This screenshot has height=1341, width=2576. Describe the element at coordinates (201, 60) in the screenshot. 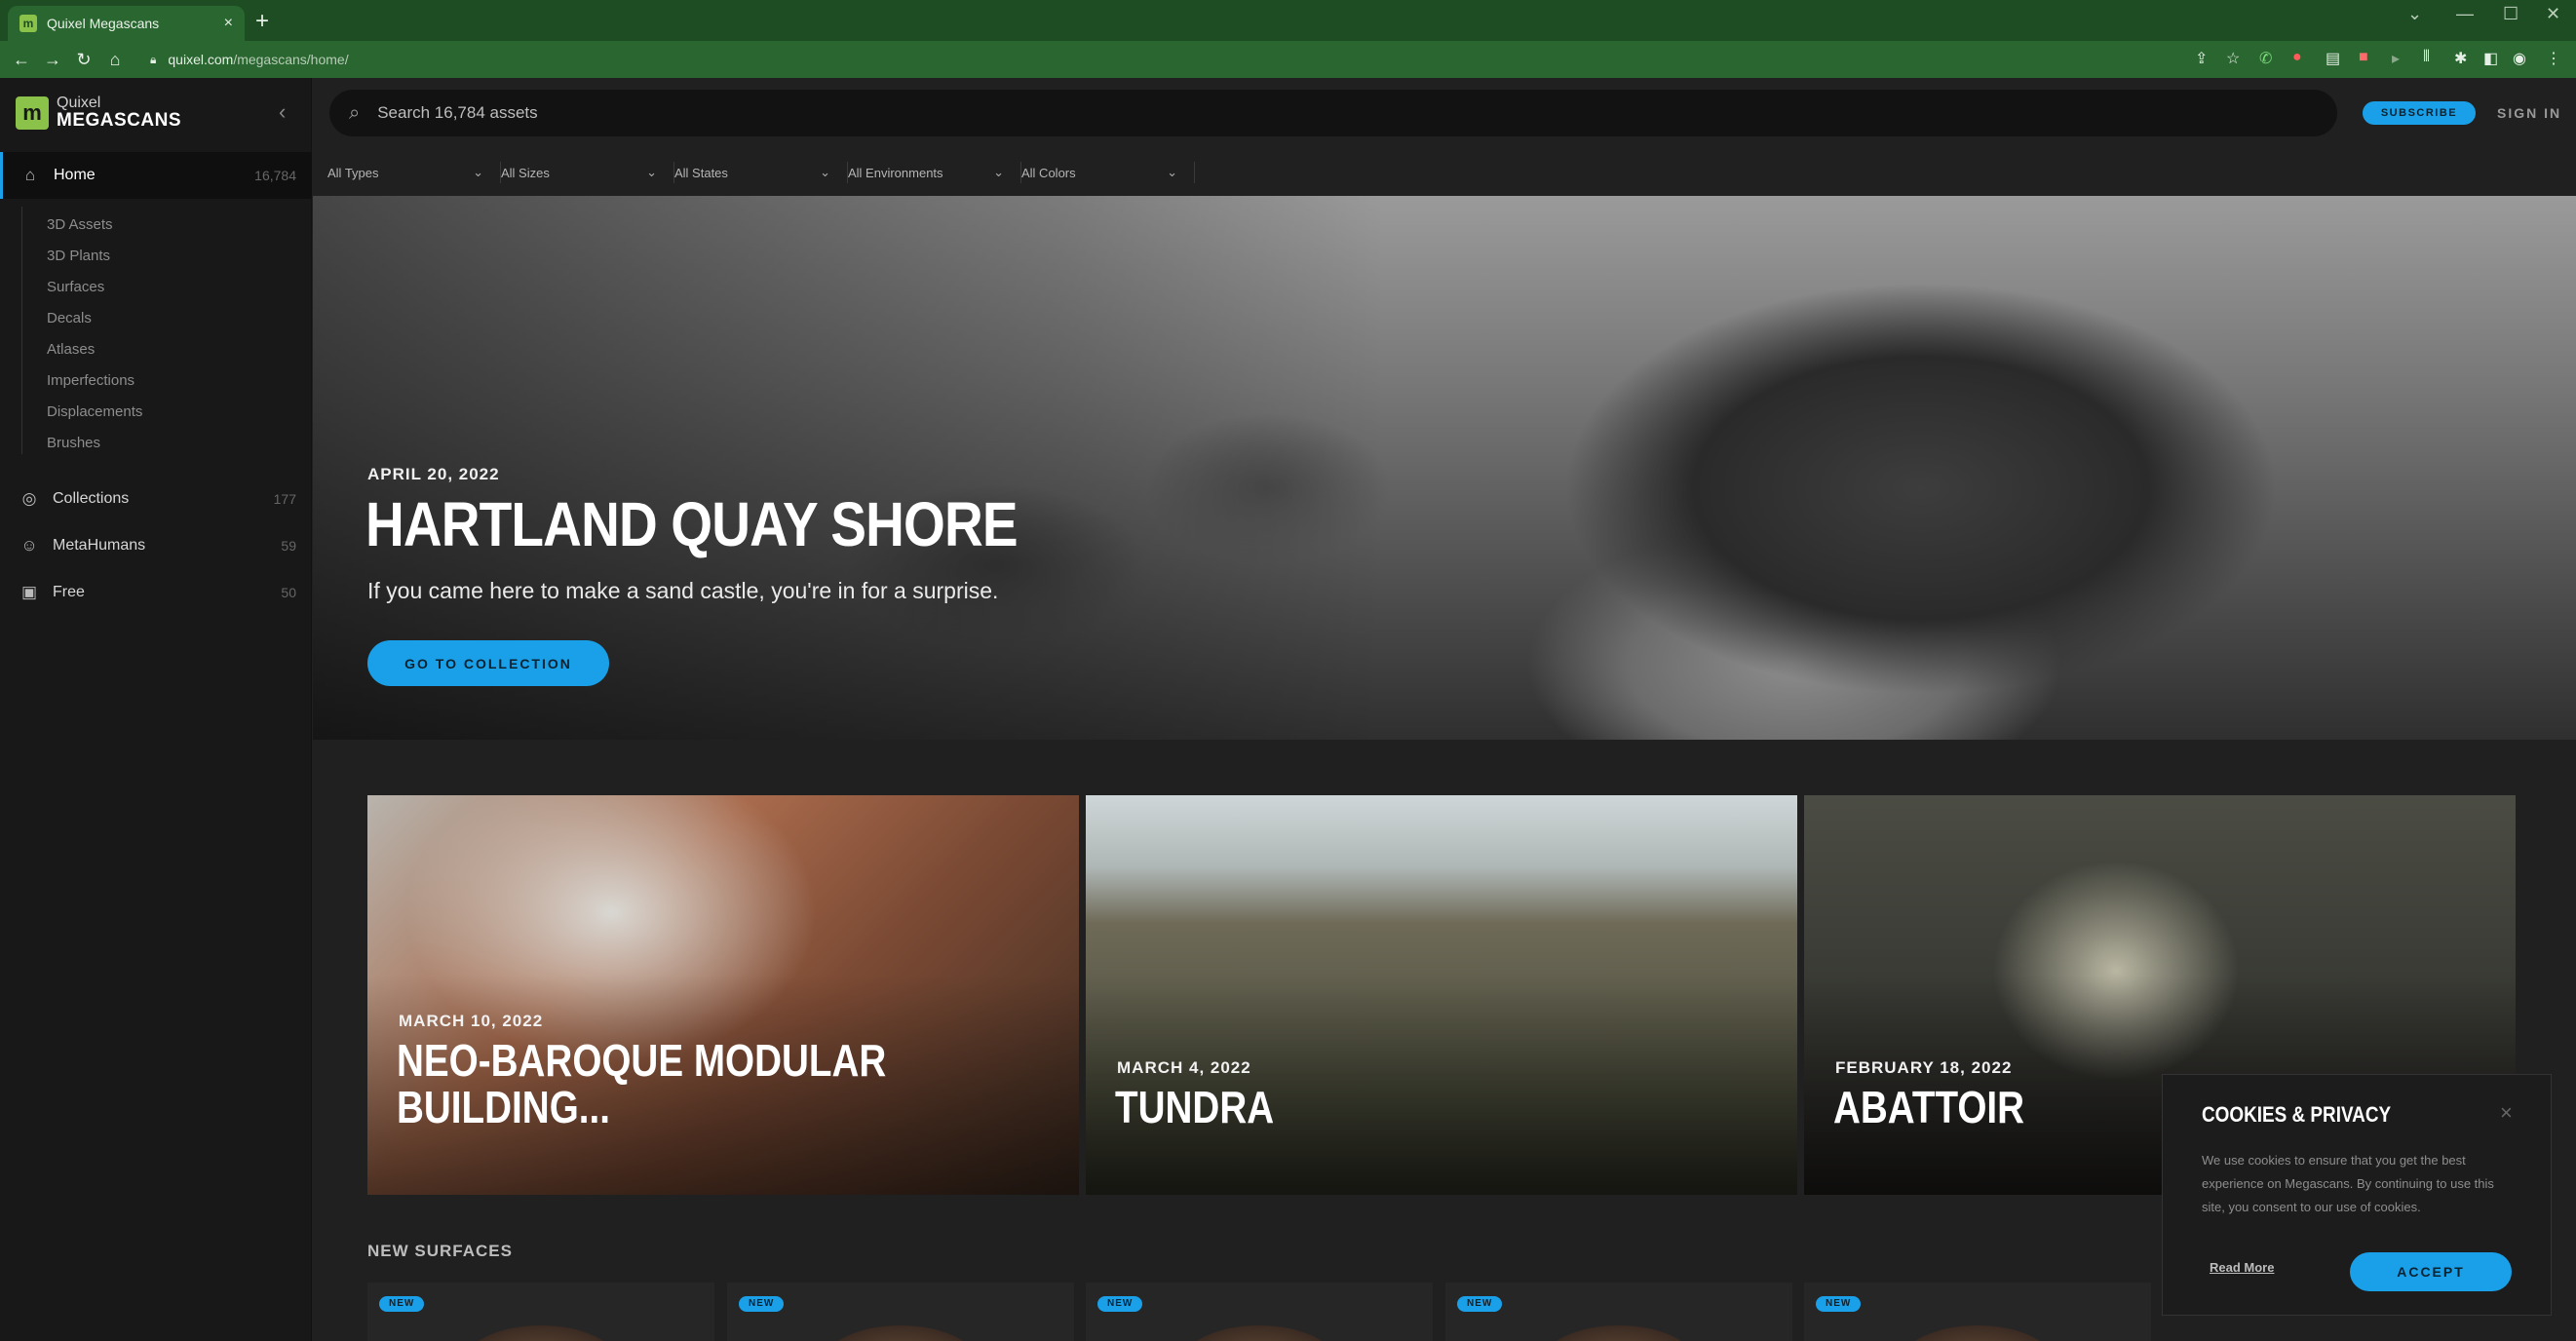

I see `url-host: quixel.com` at that location.